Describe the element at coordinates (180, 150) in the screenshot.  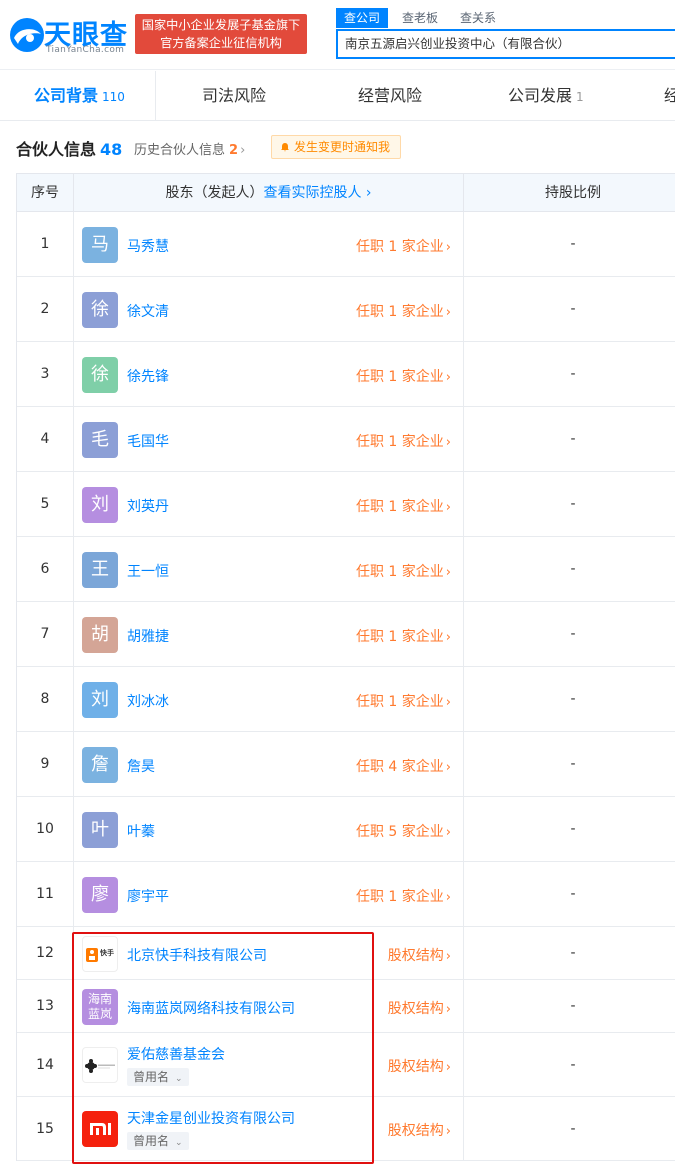
I see `history-label: 历史合伙人信息` at that location.